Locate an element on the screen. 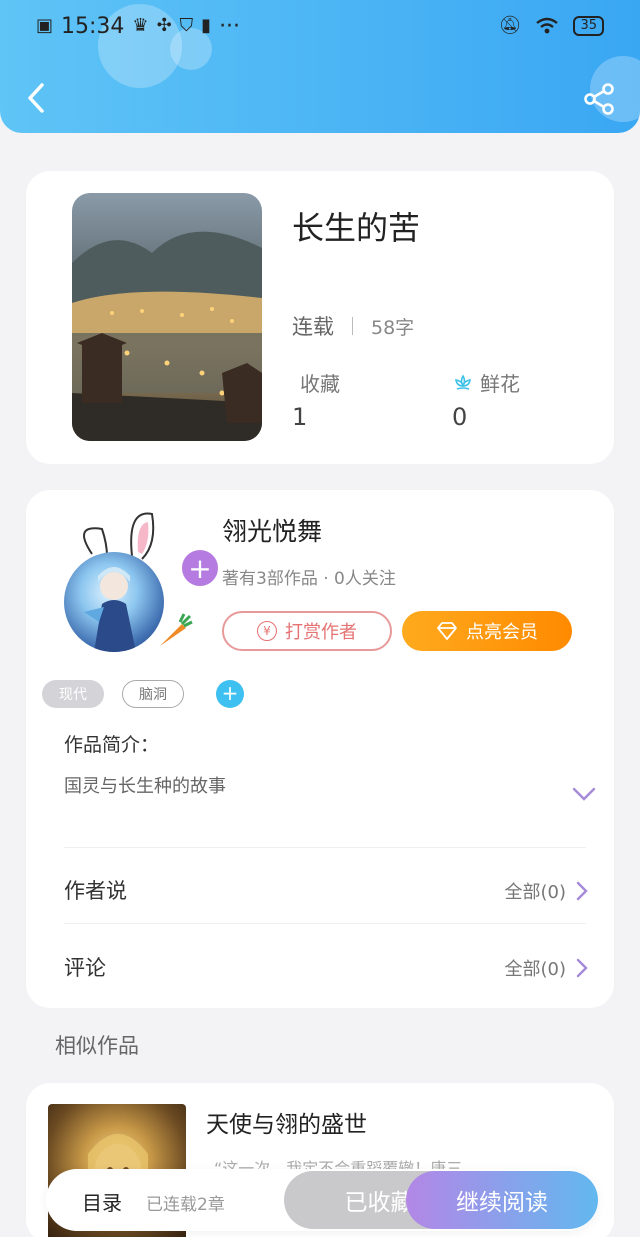 This screenshot has height=1237, width=640. back-button is located at coordinates (36, 98).